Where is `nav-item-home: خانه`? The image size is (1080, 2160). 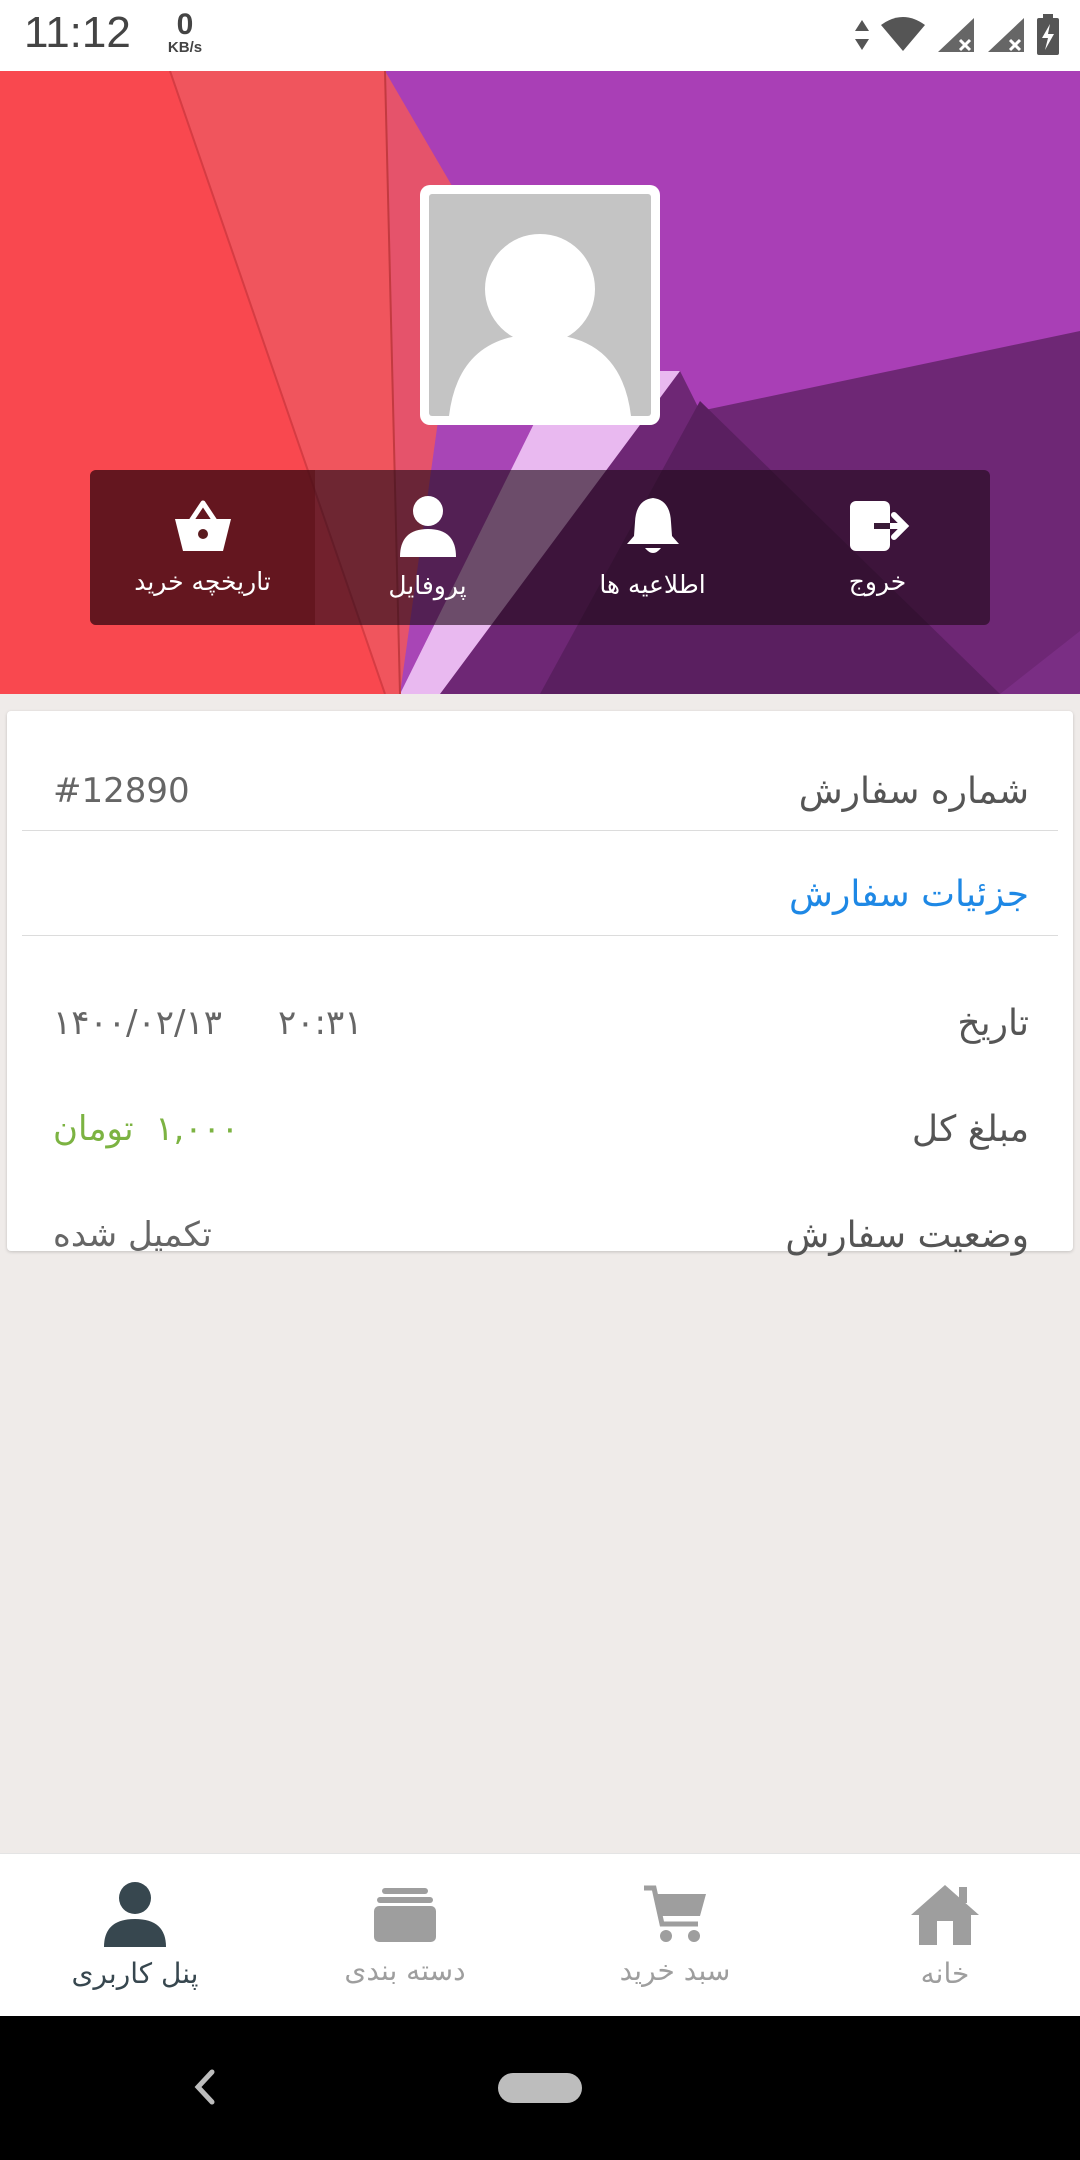
nav-item-home: خانه is located at coordinates (945, 1935).